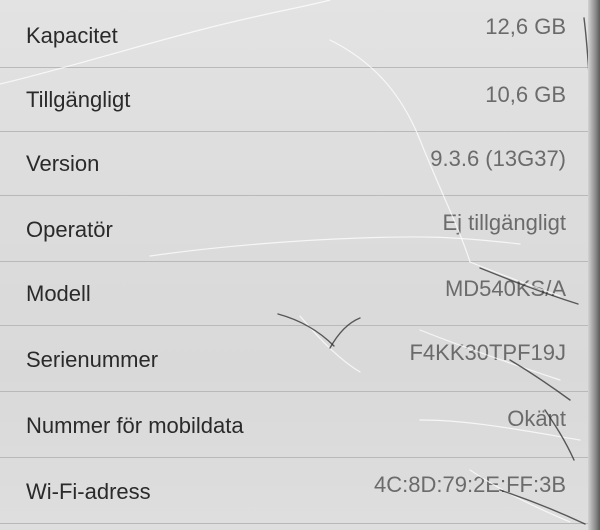 The image size is (600, 530). I want to click on row-version: Version 9.3.6 (13G37), so click(300, 164).